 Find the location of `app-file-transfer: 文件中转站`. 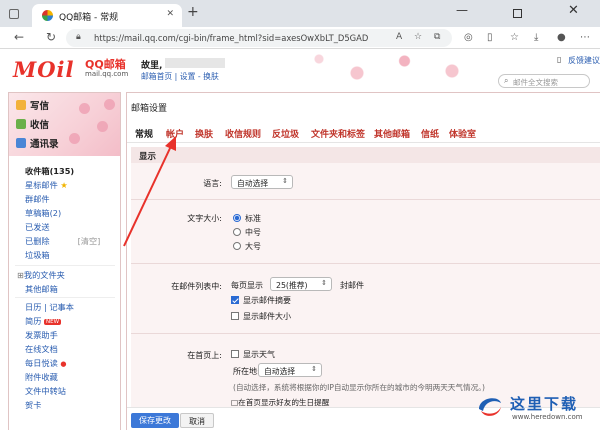

app-file-transfer: 文件中转站 is located at coordinates (45, 391).